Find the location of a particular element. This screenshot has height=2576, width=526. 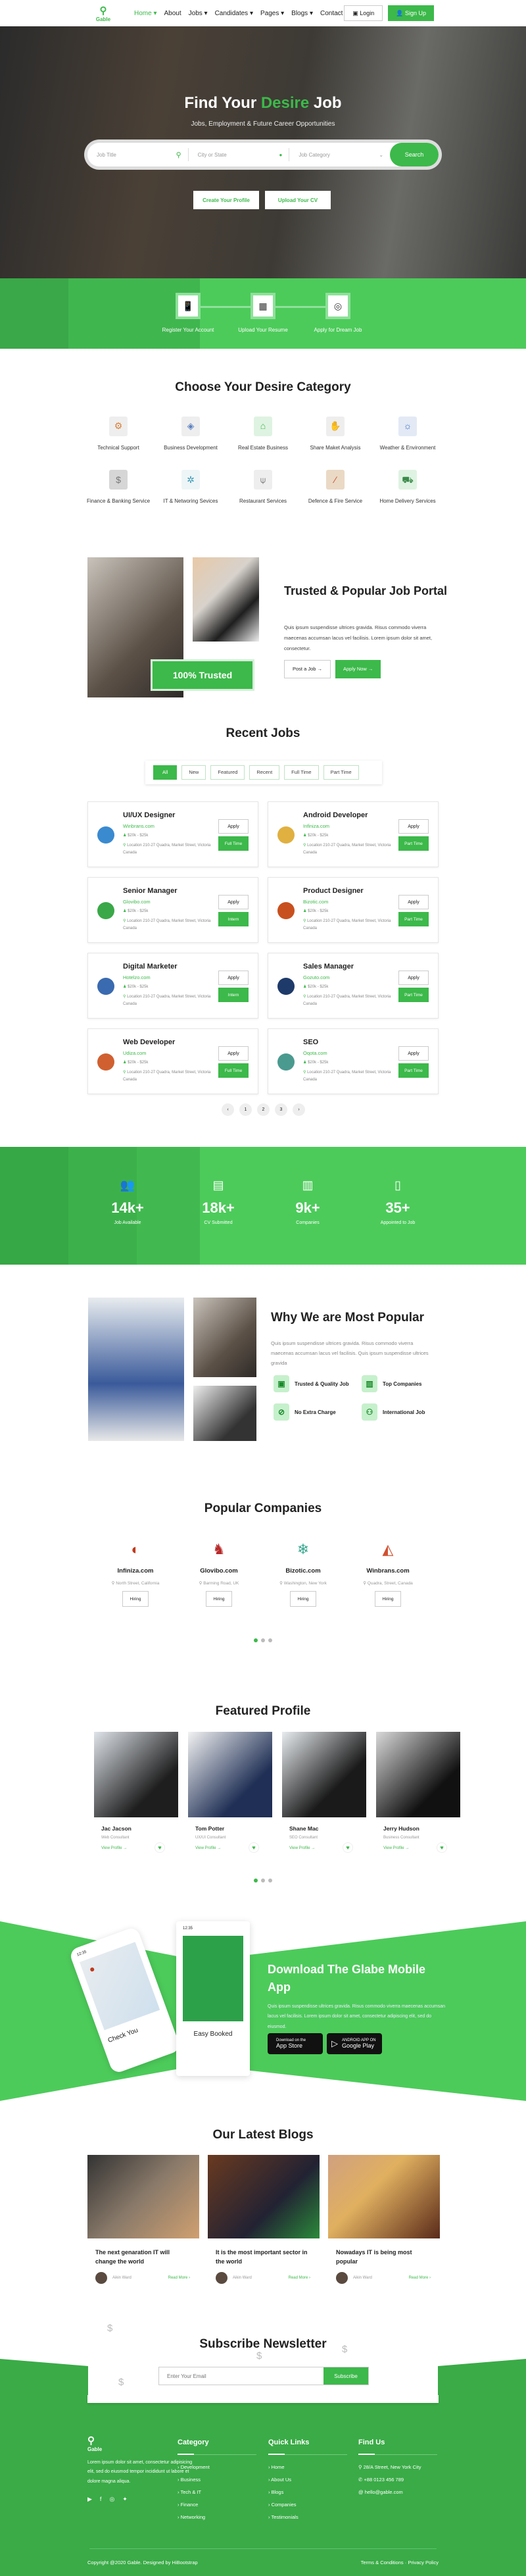

nav-pages: Pages ▾ is located at coordinates (272, 13).